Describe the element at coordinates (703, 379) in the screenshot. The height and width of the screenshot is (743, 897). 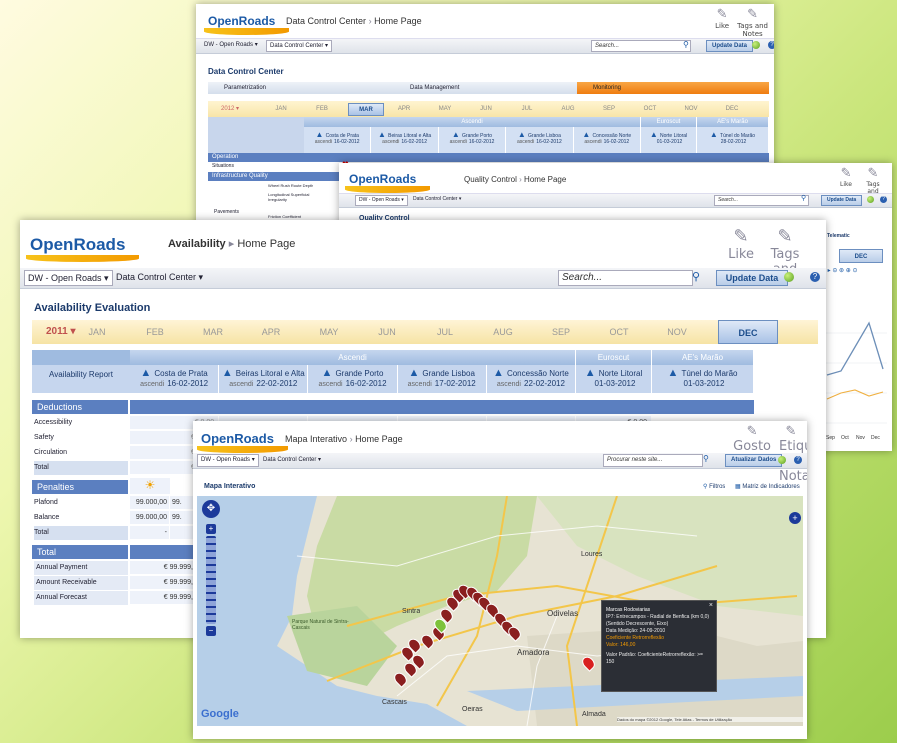
I see `concession-6: ▲ Túnel do Marão 01-03-2012` at that location.